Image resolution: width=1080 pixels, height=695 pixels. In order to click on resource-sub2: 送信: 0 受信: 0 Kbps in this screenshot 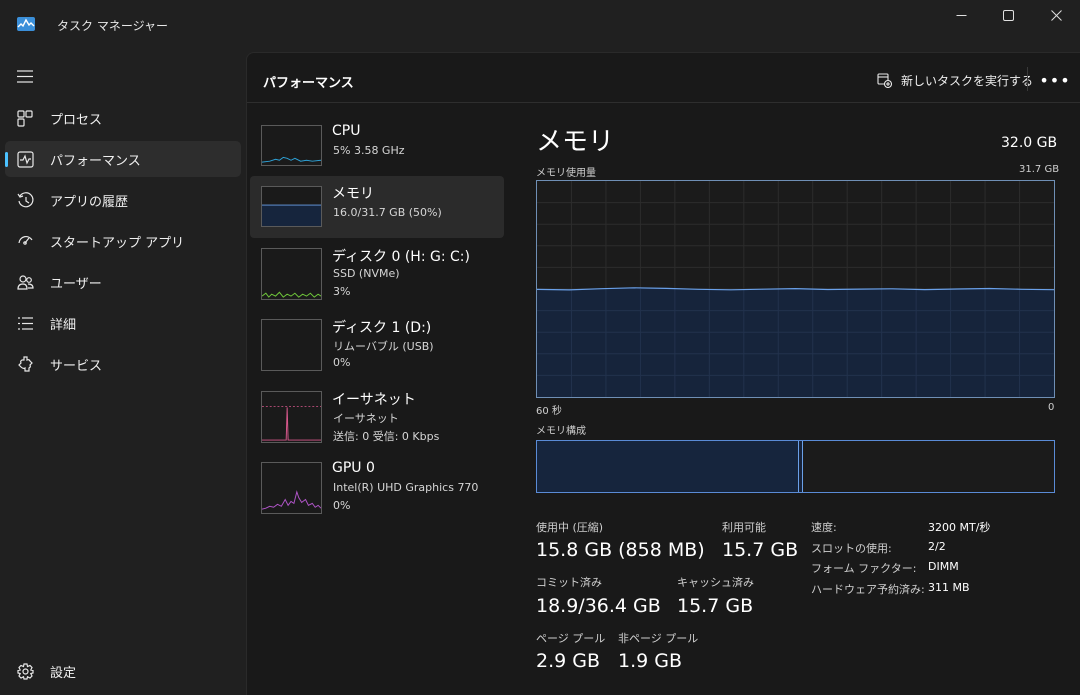, I will do `click(386, 436)`.